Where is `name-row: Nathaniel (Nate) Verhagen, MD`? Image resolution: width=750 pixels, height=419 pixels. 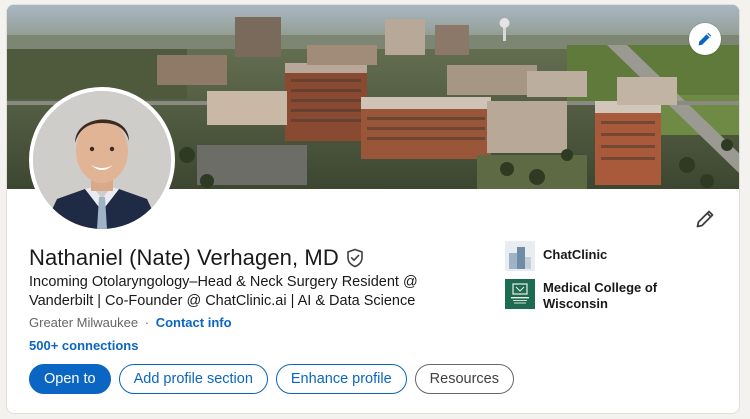 name-row: Nathaniel (Nate) Verhagen, MD is located at coordinates (196, 258).